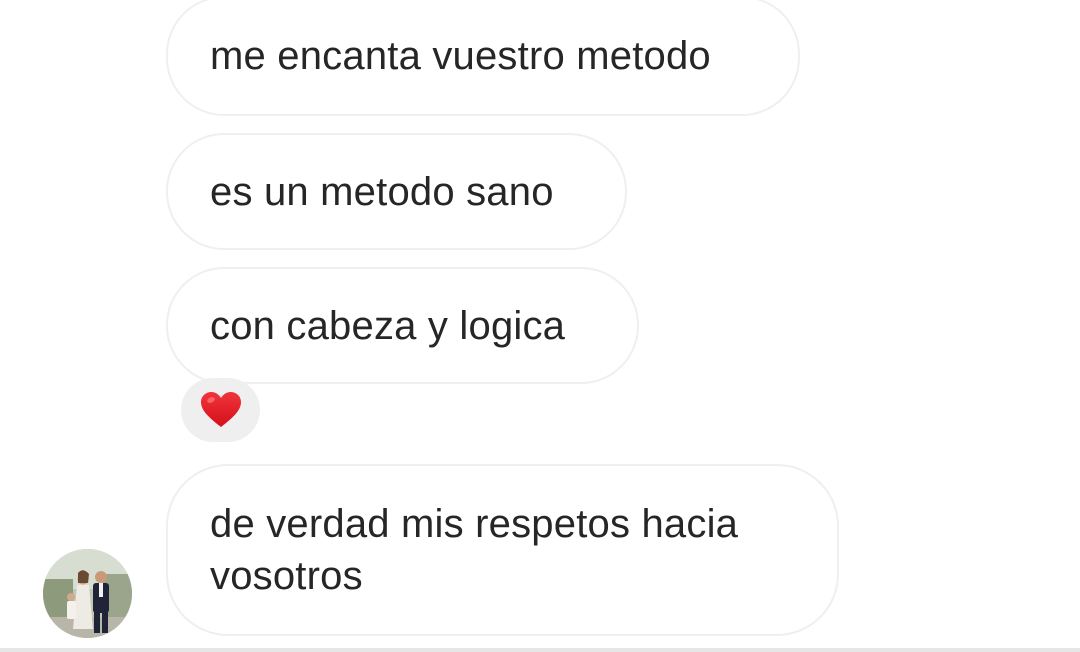 The height and width of the screenshot is (652, 1080). I want to click on sender-avatar, so click(87, 593).